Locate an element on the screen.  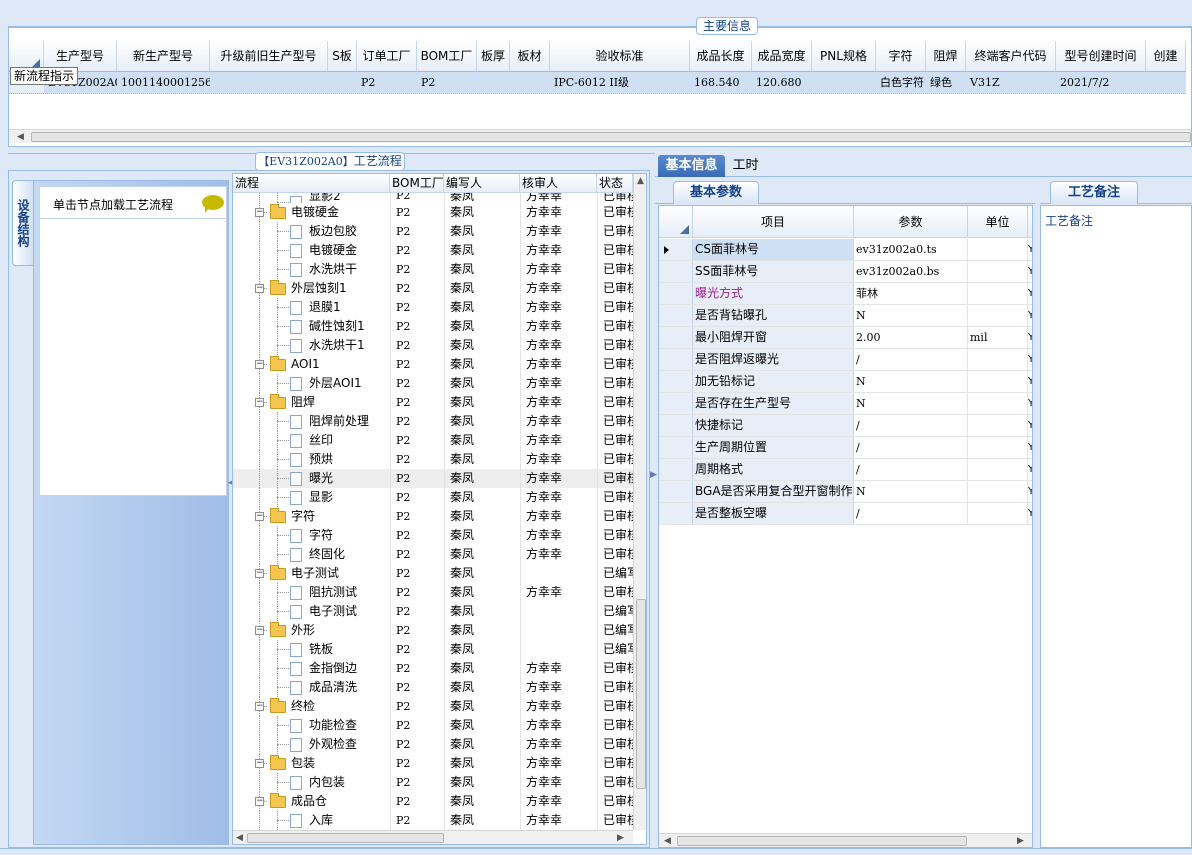
main-info-scroll-thumb is located at coordinates (611, 137).